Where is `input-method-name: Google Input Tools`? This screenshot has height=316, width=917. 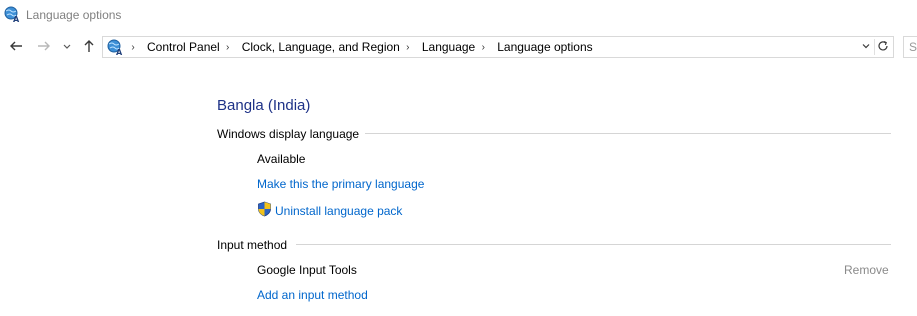 input-method-name: Google Input Tools is located at coordinates (307, 270).